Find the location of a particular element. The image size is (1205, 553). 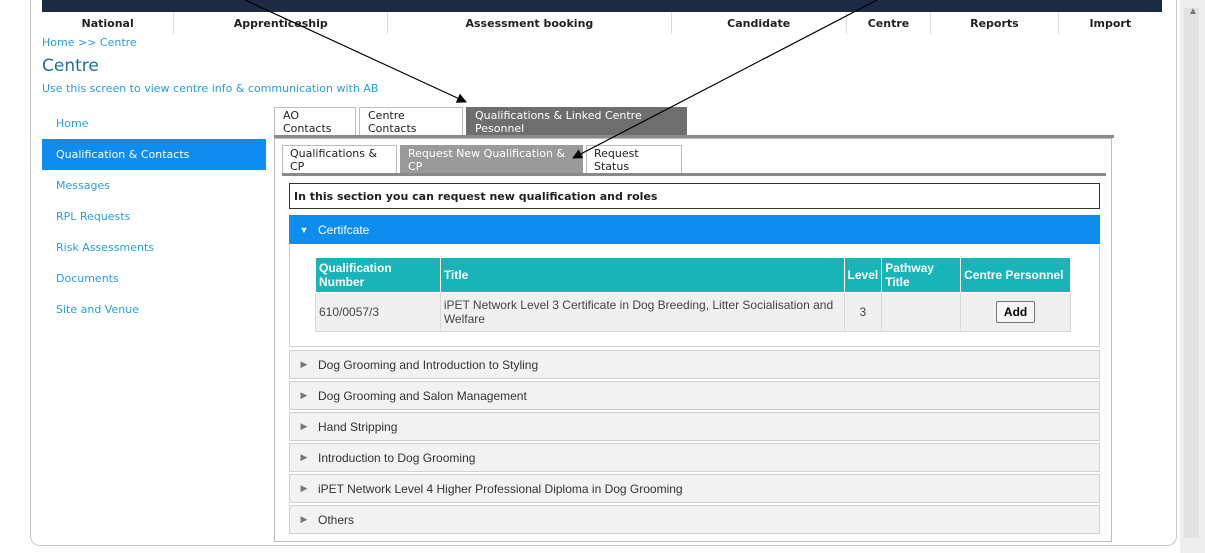

accordion-label: Dog Grooming and Introduction to Styling is located at coordinates (428, 364).